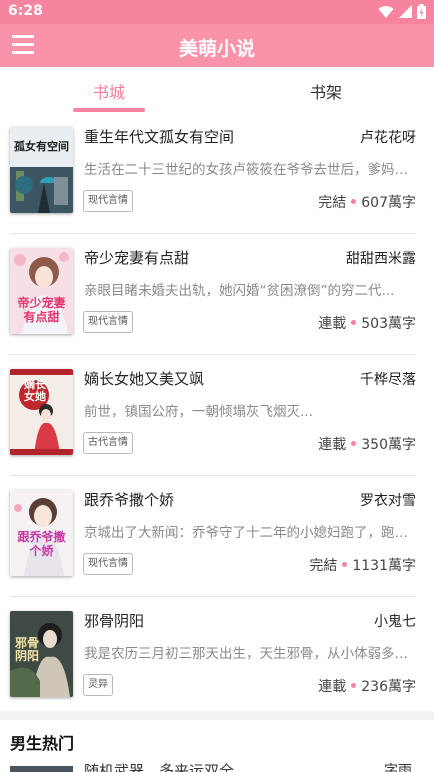 The height and width of the screenshot is (772, 434). What do you see at coordinates (388, 138) in the screenshot?
I see `book-author: 卢花花呀` at bounding box center [388, 138].